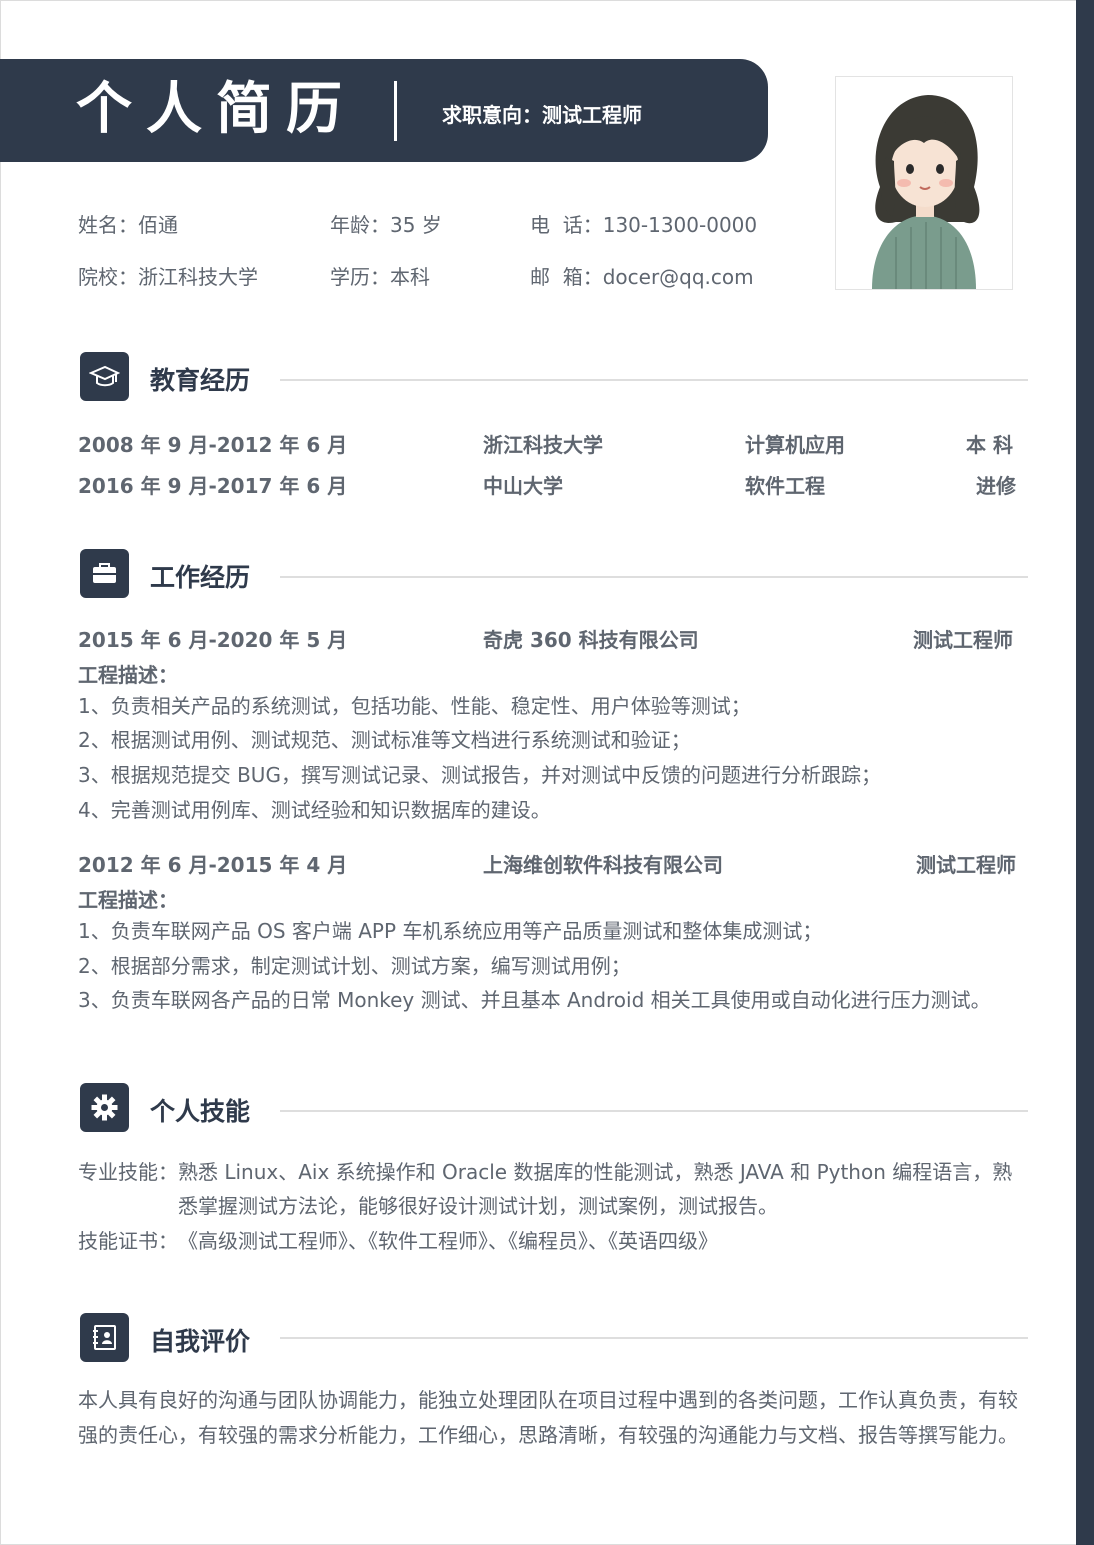 The height and width of the screenshot is (1545, 1094). Describe the element at coordinates (200, 577) in the screenshot. I see `section-title-work: 工作经历` at that location.